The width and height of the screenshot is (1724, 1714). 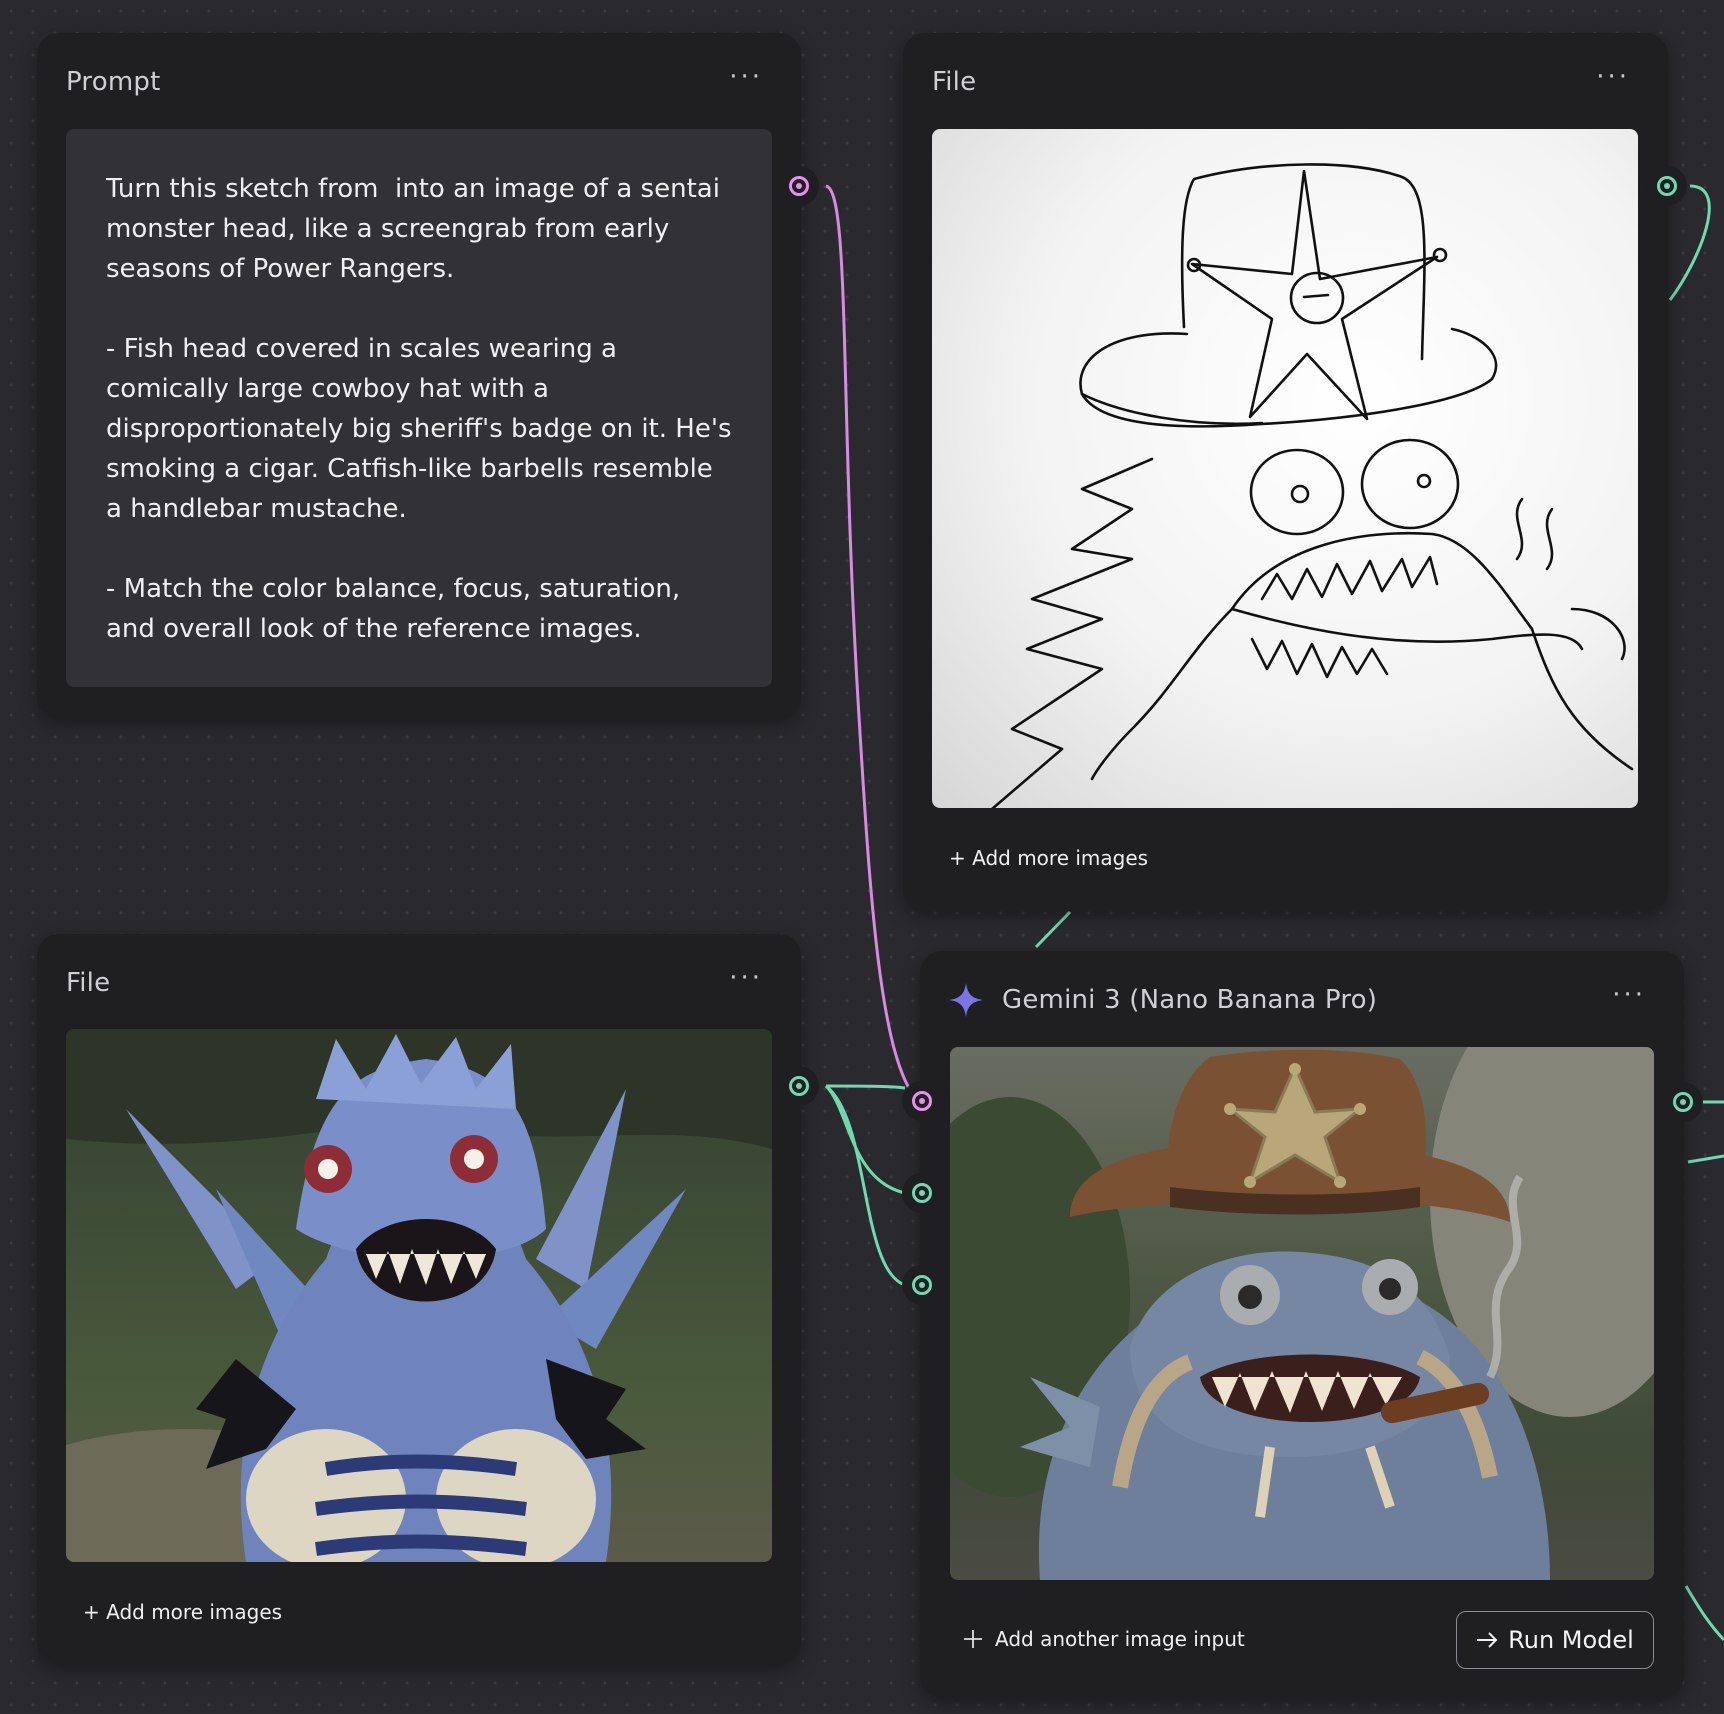 I want to click on plus-icon, so click(x=973, y=1639).